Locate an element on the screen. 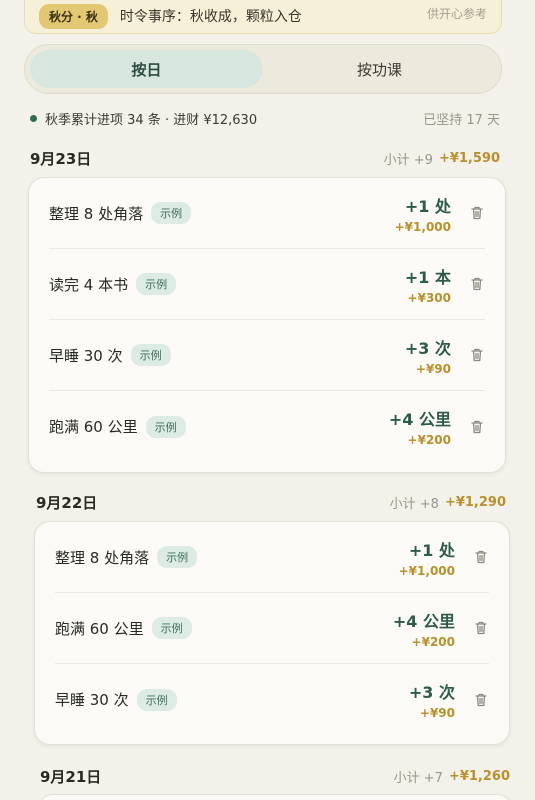  tab-by-task: 按功课 is located at coordinates (379, 69).